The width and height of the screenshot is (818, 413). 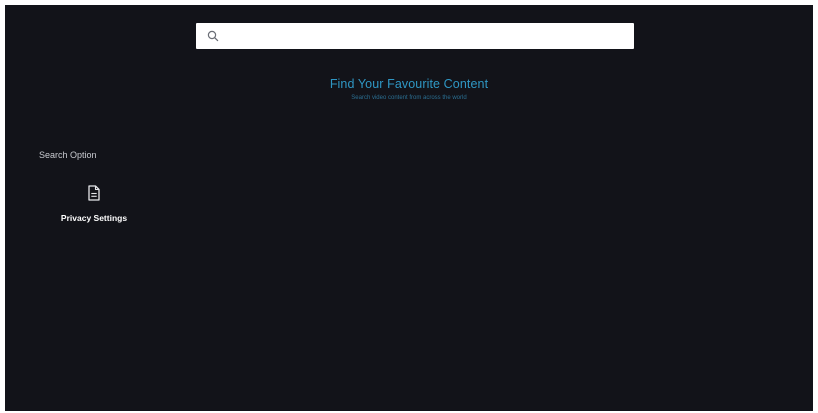 What do you see at coordinates (409, 84) in the screenshot?
I see `hero-title: Find Your Favourite Content` at bounding box center [409, 84].